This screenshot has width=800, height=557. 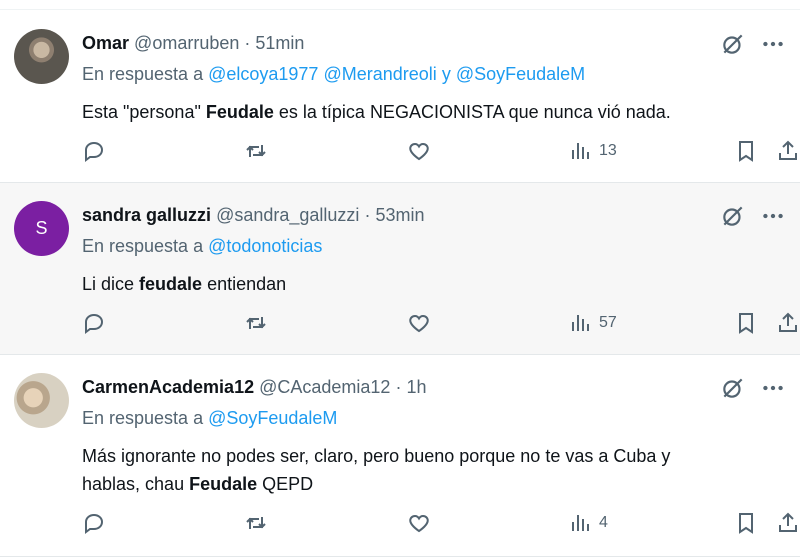 What do you see at coordinates (400, 5) in the screenshot?
I see `top-divider` at bounding box center [400, 5].